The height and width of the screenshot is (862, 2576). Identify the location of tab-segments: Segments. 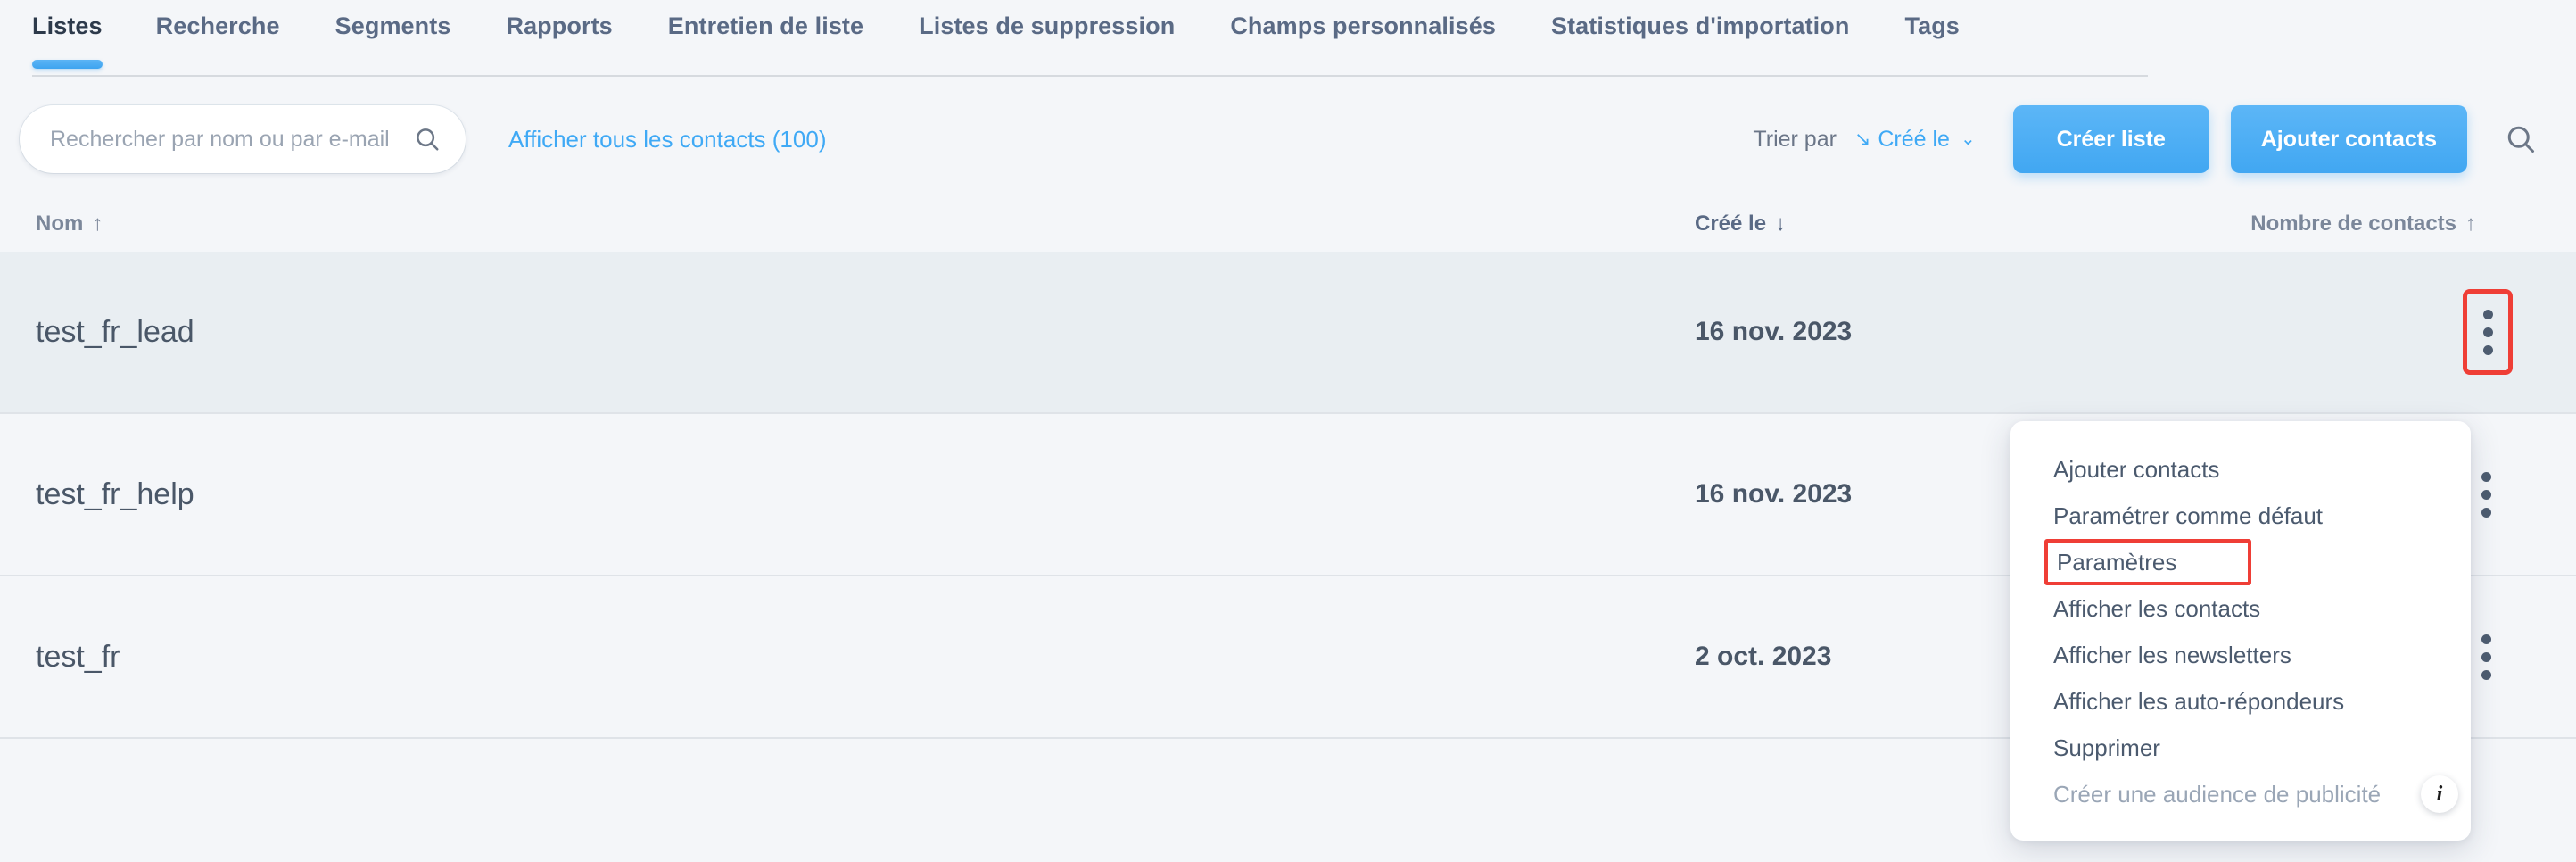
(393, 41).